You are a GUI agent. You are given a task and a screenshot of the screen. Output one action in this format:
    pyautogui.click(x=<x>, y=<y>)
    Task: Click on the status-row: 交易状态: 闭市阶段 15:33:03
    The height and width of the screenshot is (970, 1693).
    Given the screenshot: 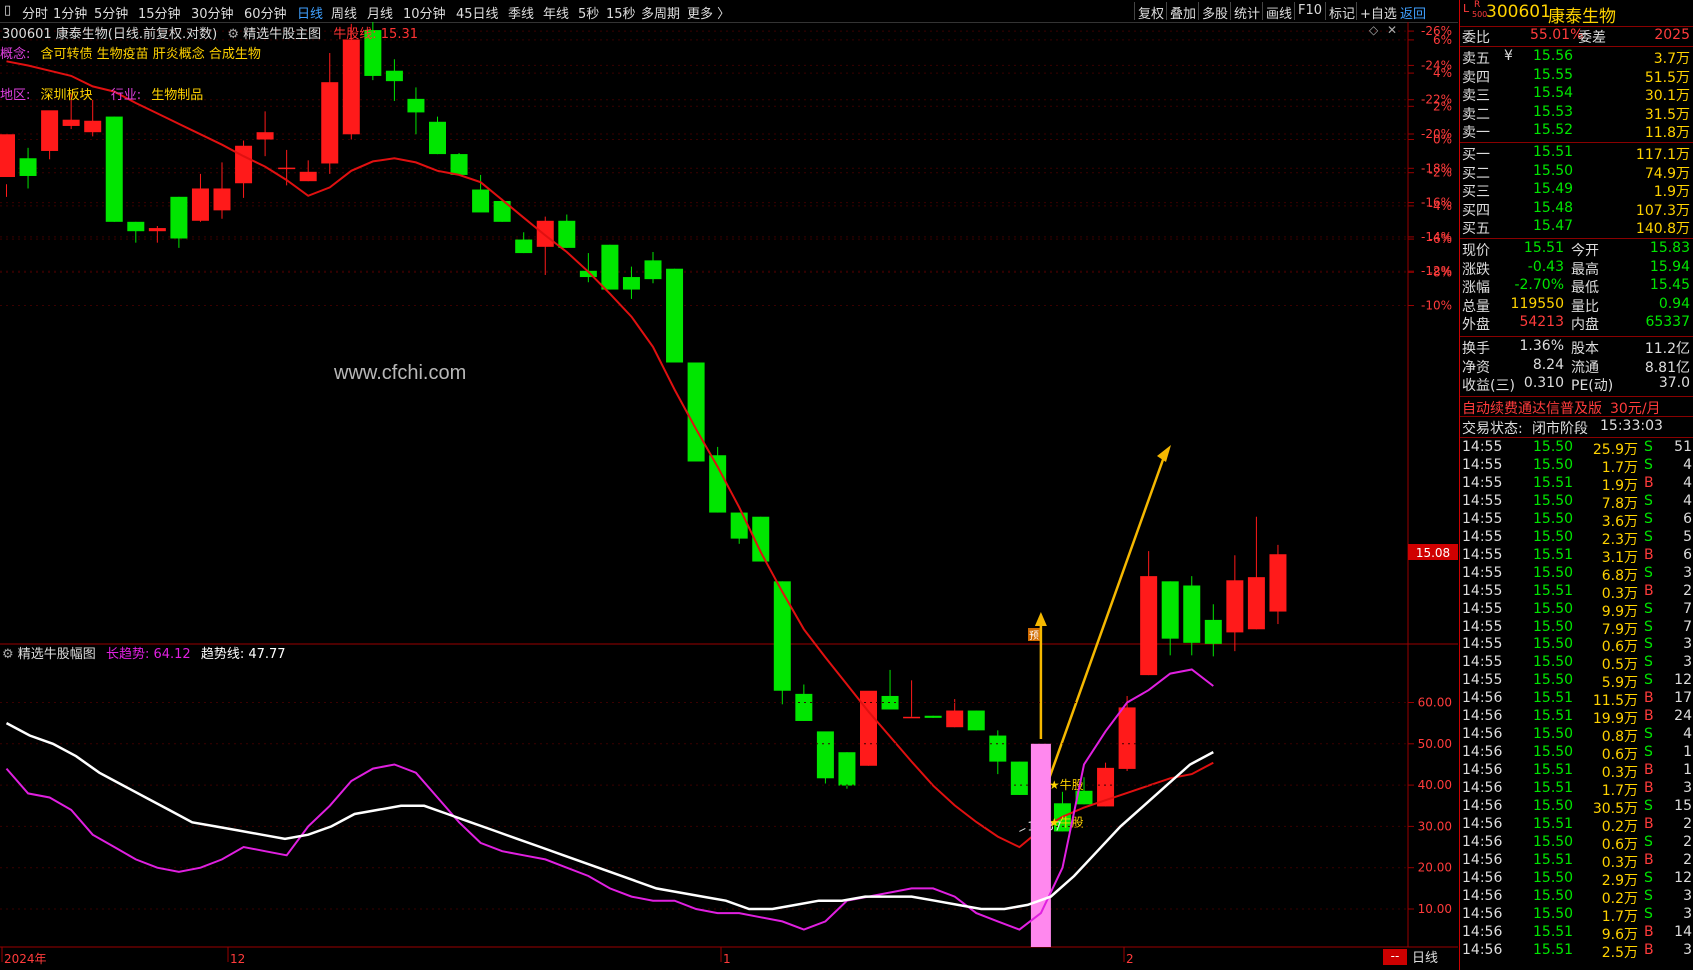 What is the action you would take?
    pyautogui.click(x=1576, y=427)
    